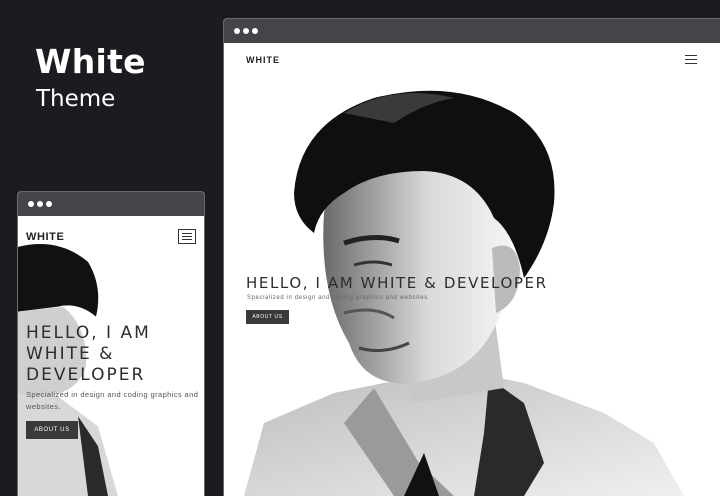 The image size is (720, 496). Describe the element at coordinates (86, 375) in the screenshot. I see `hero-heading-line: DEVELOPER` at that location.